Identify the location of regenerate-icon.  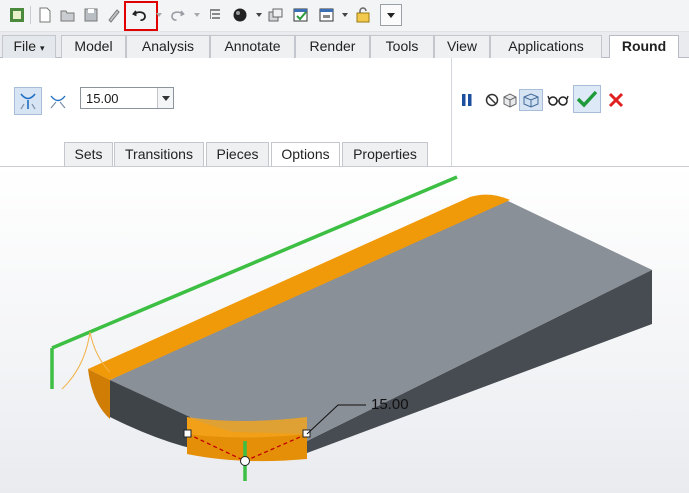
(114, 15).